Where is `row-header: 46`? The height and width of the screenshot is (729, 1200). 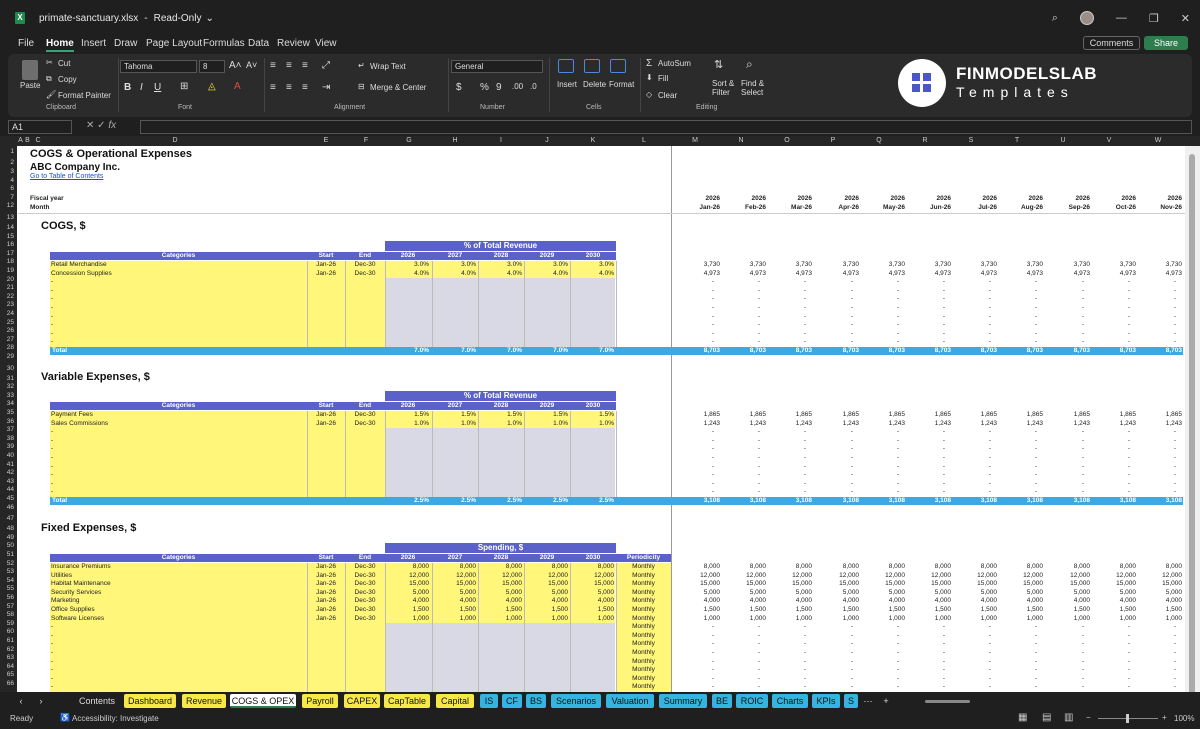 row-header: 46 is located at coordinates (8, 508).